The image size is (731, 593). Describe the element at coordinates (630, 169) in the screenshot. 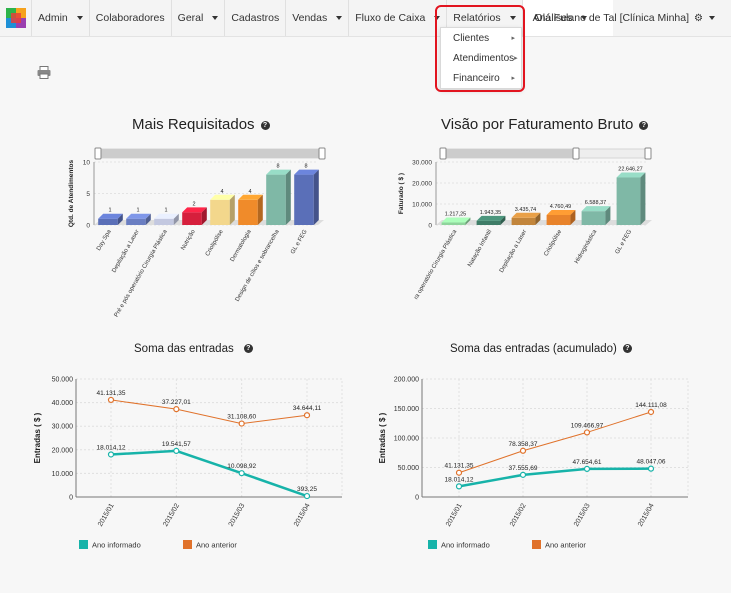

I see `bar-value-label: 22.646,27` at that location.